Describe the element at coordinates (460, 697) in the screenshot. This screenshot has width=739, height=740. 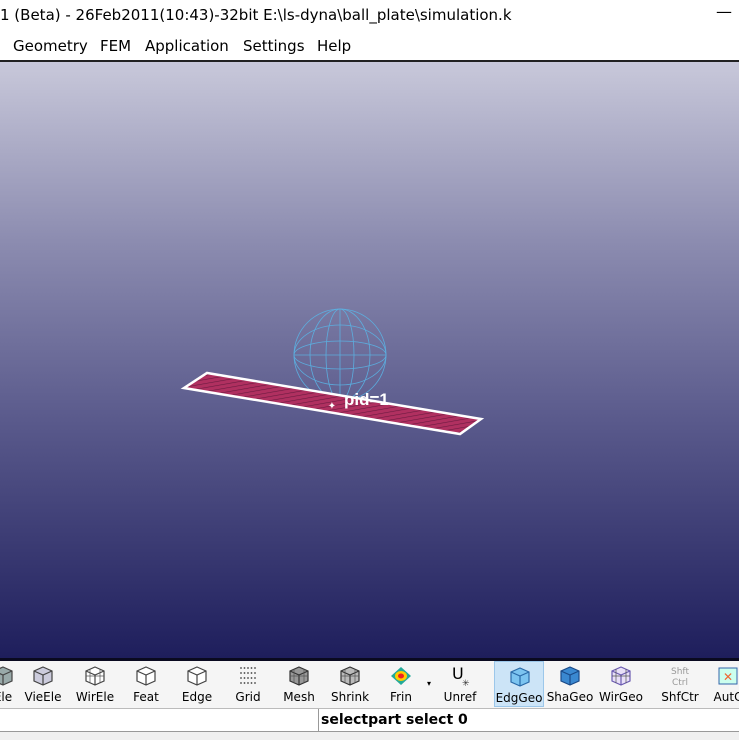
I see `toolbar-label: Unref` at that location.